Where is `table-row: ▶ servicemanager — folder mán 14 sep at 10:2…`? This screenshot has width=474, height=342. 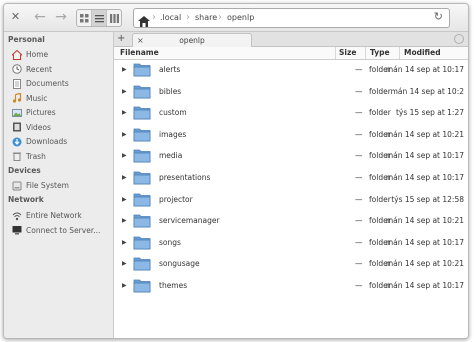
table-row: ▶ servicemanager — folder mán 14 sep at 10:2… is located at coordinates (291, 222).